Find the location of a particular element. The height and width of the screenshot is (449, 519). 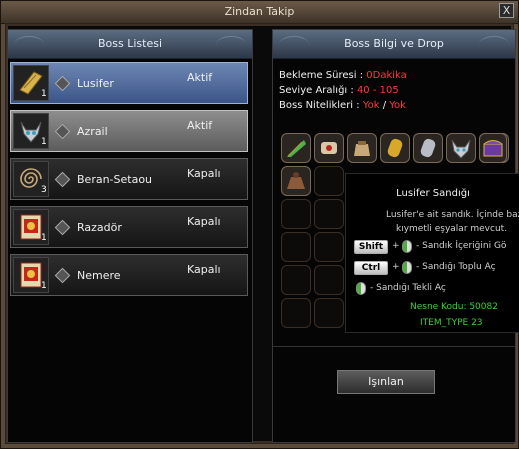

boss-name: Azrail is located at coordinates (92, 131).